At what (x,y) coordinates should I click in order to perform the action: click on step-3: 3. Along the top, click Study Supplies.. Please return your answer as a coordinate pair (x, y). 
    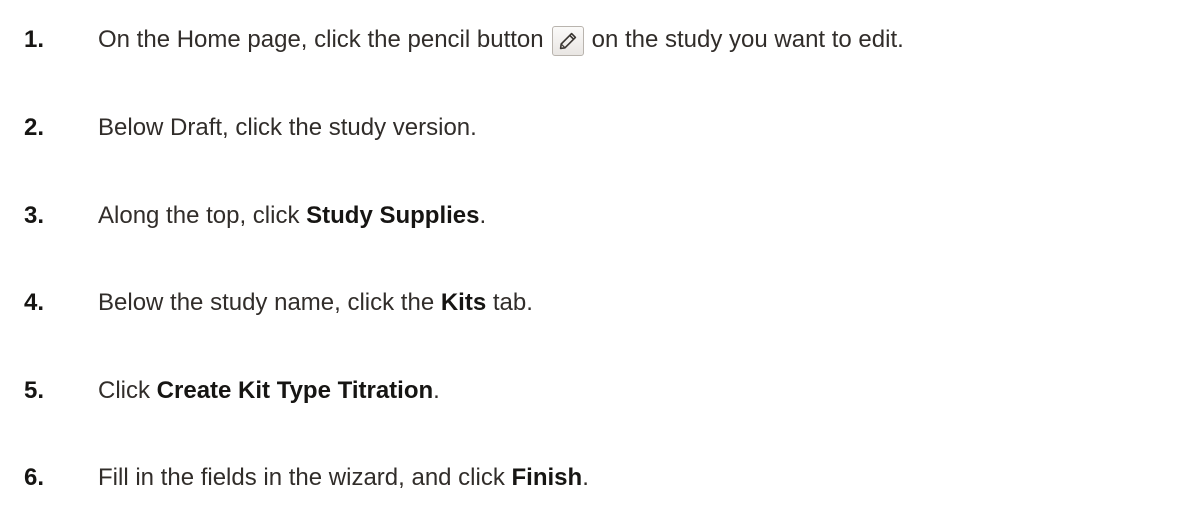
    Looking at the image, I should click on (243, 216).